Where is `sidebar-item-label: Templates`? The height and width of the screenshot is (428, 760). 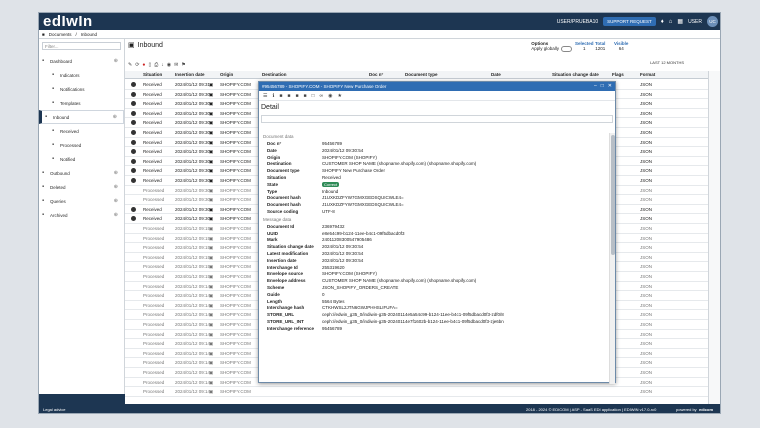 sidebar-item-label: Templates is located at coordinates (70, 103).